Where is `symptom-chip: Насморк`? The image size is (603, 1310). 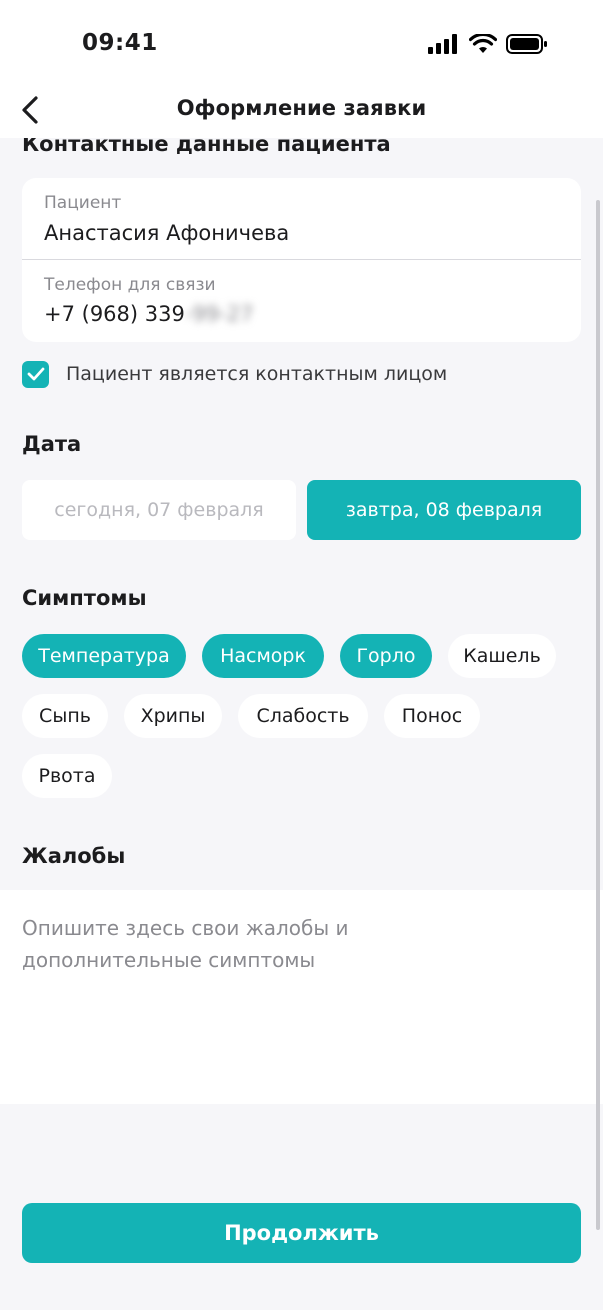
symptom-chip: Насморк is located at coordinates (263, 656).